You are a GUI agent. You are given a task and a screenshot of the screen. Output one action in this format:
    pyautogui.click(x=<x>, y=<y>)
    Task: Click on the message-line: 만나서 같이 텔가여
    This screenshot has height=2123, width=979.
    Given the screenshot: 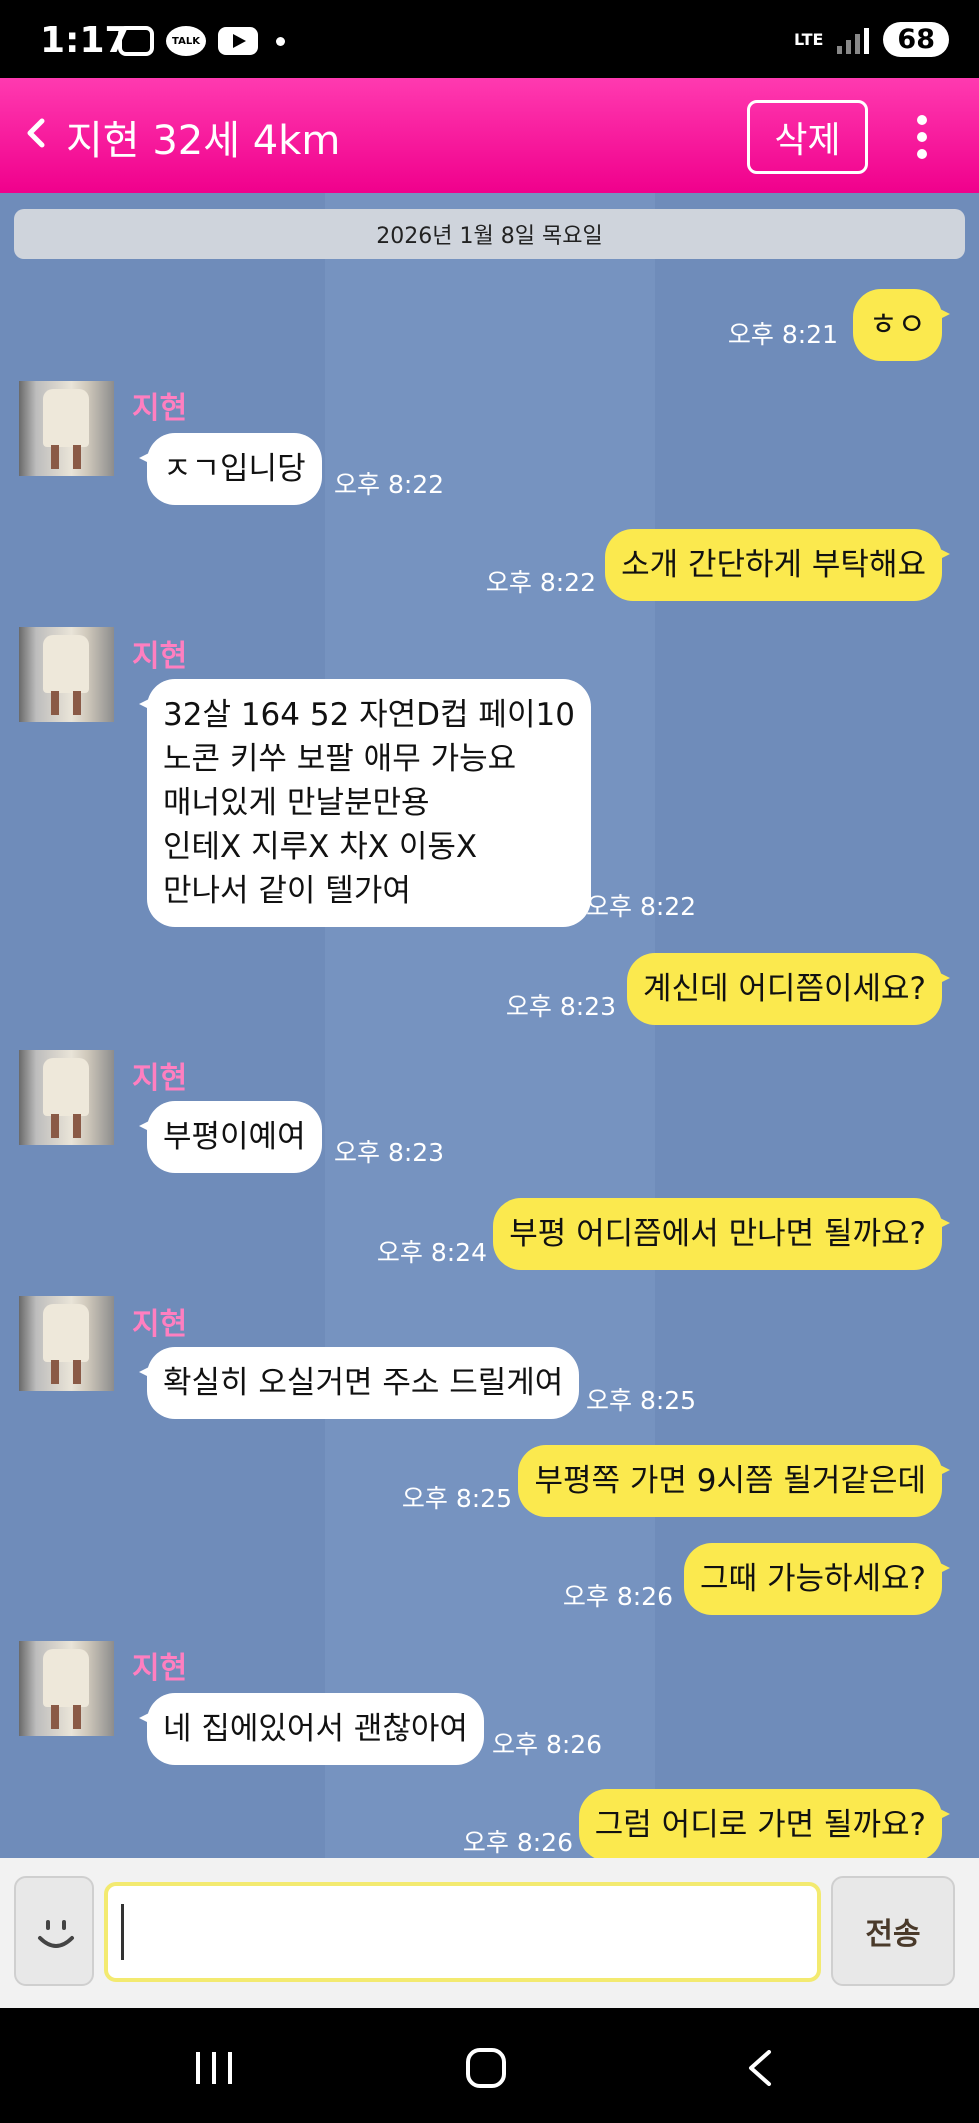 What is the action you would take?
    pyautogui.click(x=287, y=891)
    